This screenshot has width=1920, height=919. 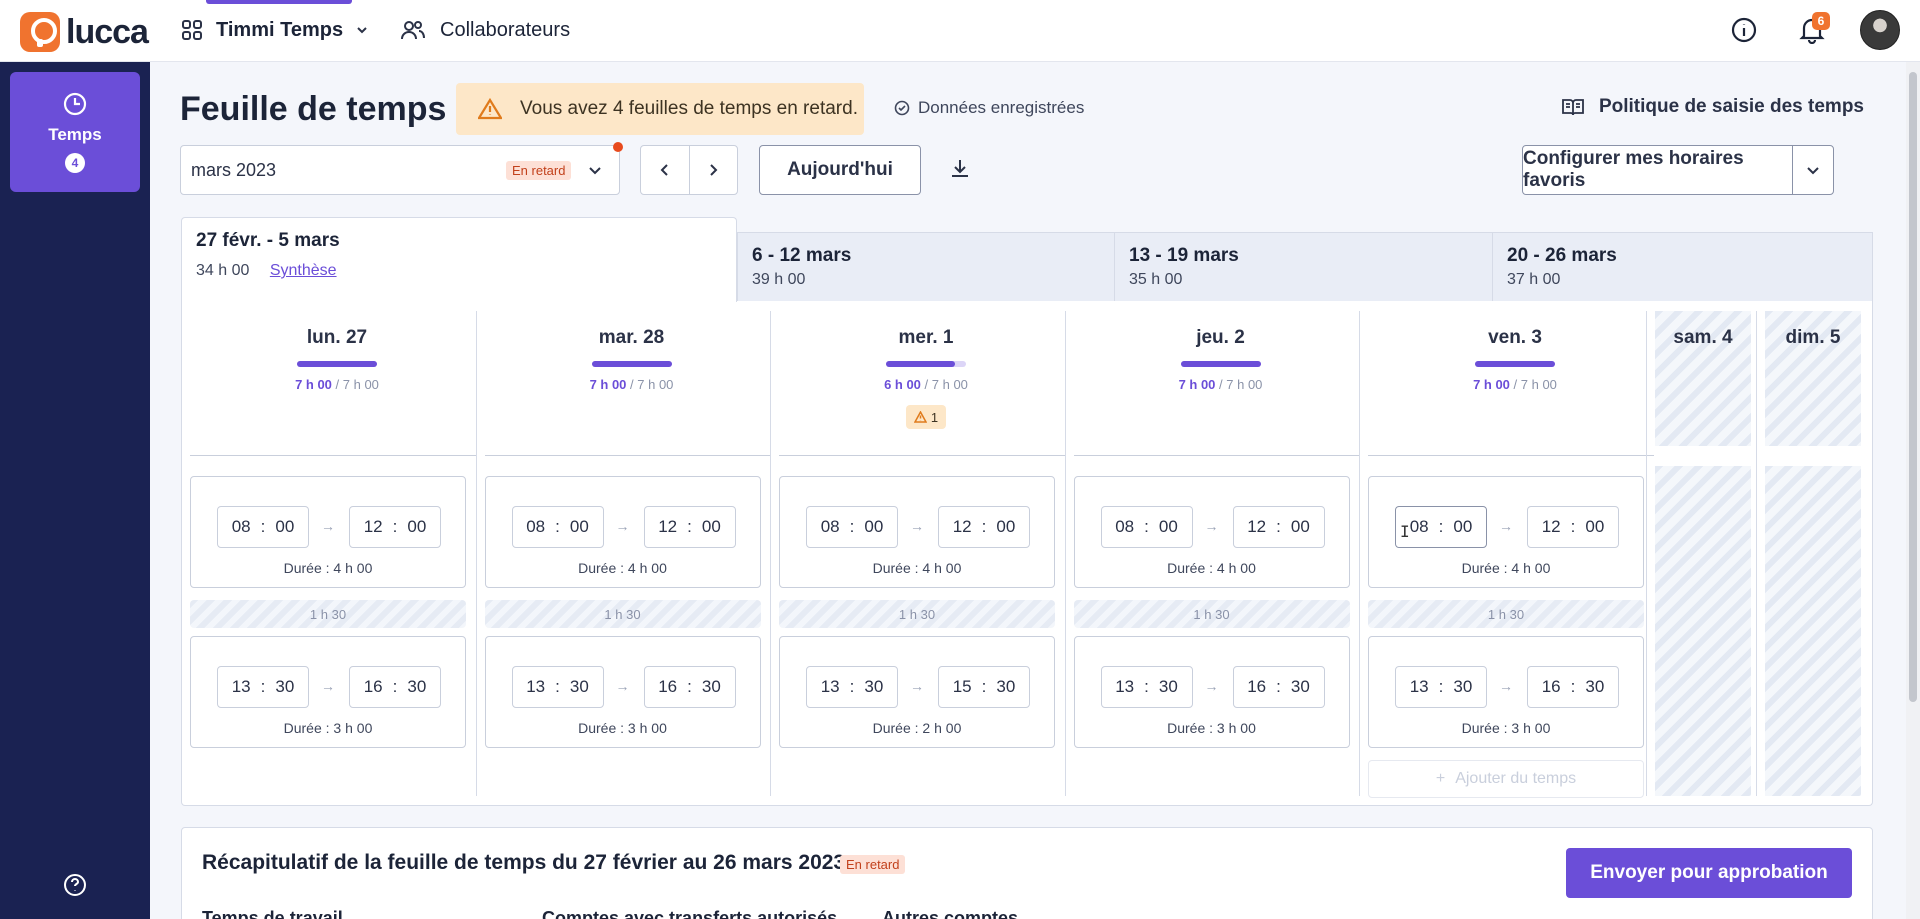 What do you see at coordinates (1506, 779) in the screenshot?
I see `add-time-button: + Ajouter du temps` at bounding box center [1506, 779].